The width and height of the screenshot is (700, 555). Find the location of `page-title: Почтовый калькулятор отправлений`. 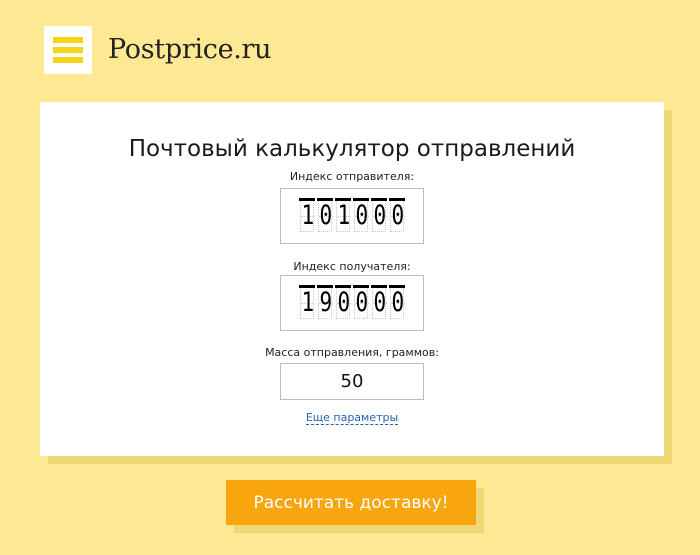

page-title: Почтовый калькулятор отправлений is located at coordinates (352, 149).